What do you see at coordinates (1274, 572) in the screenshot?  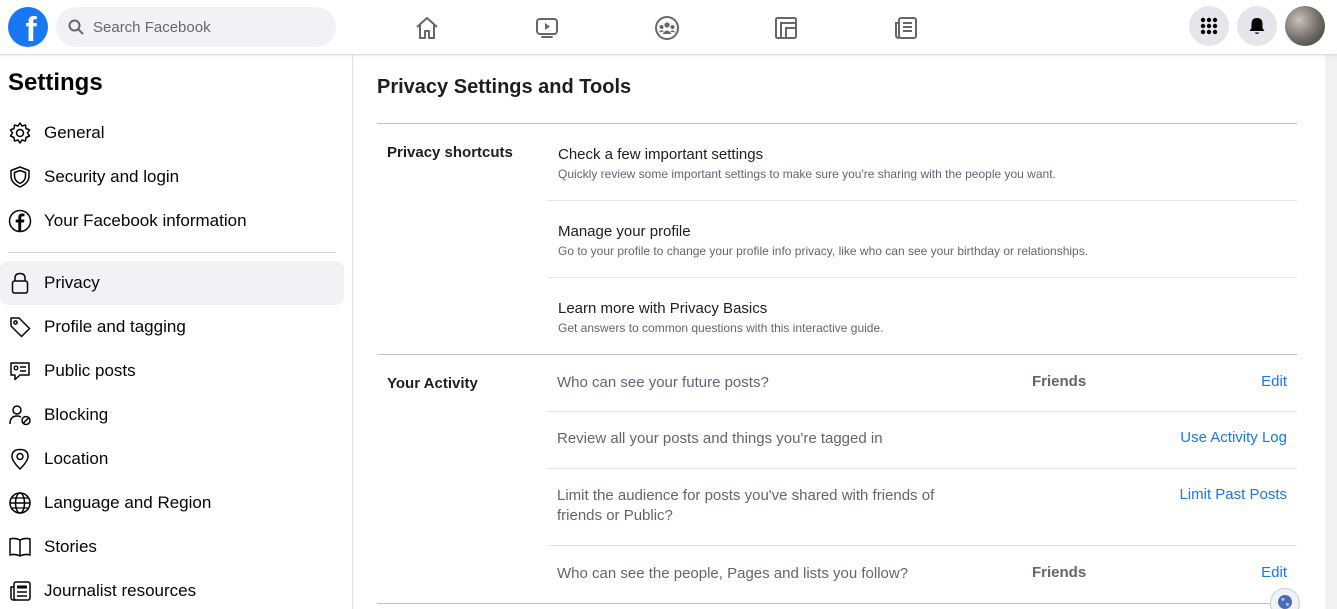 I see `edit-following-link: Edit` at bounding box center [1274, 572].